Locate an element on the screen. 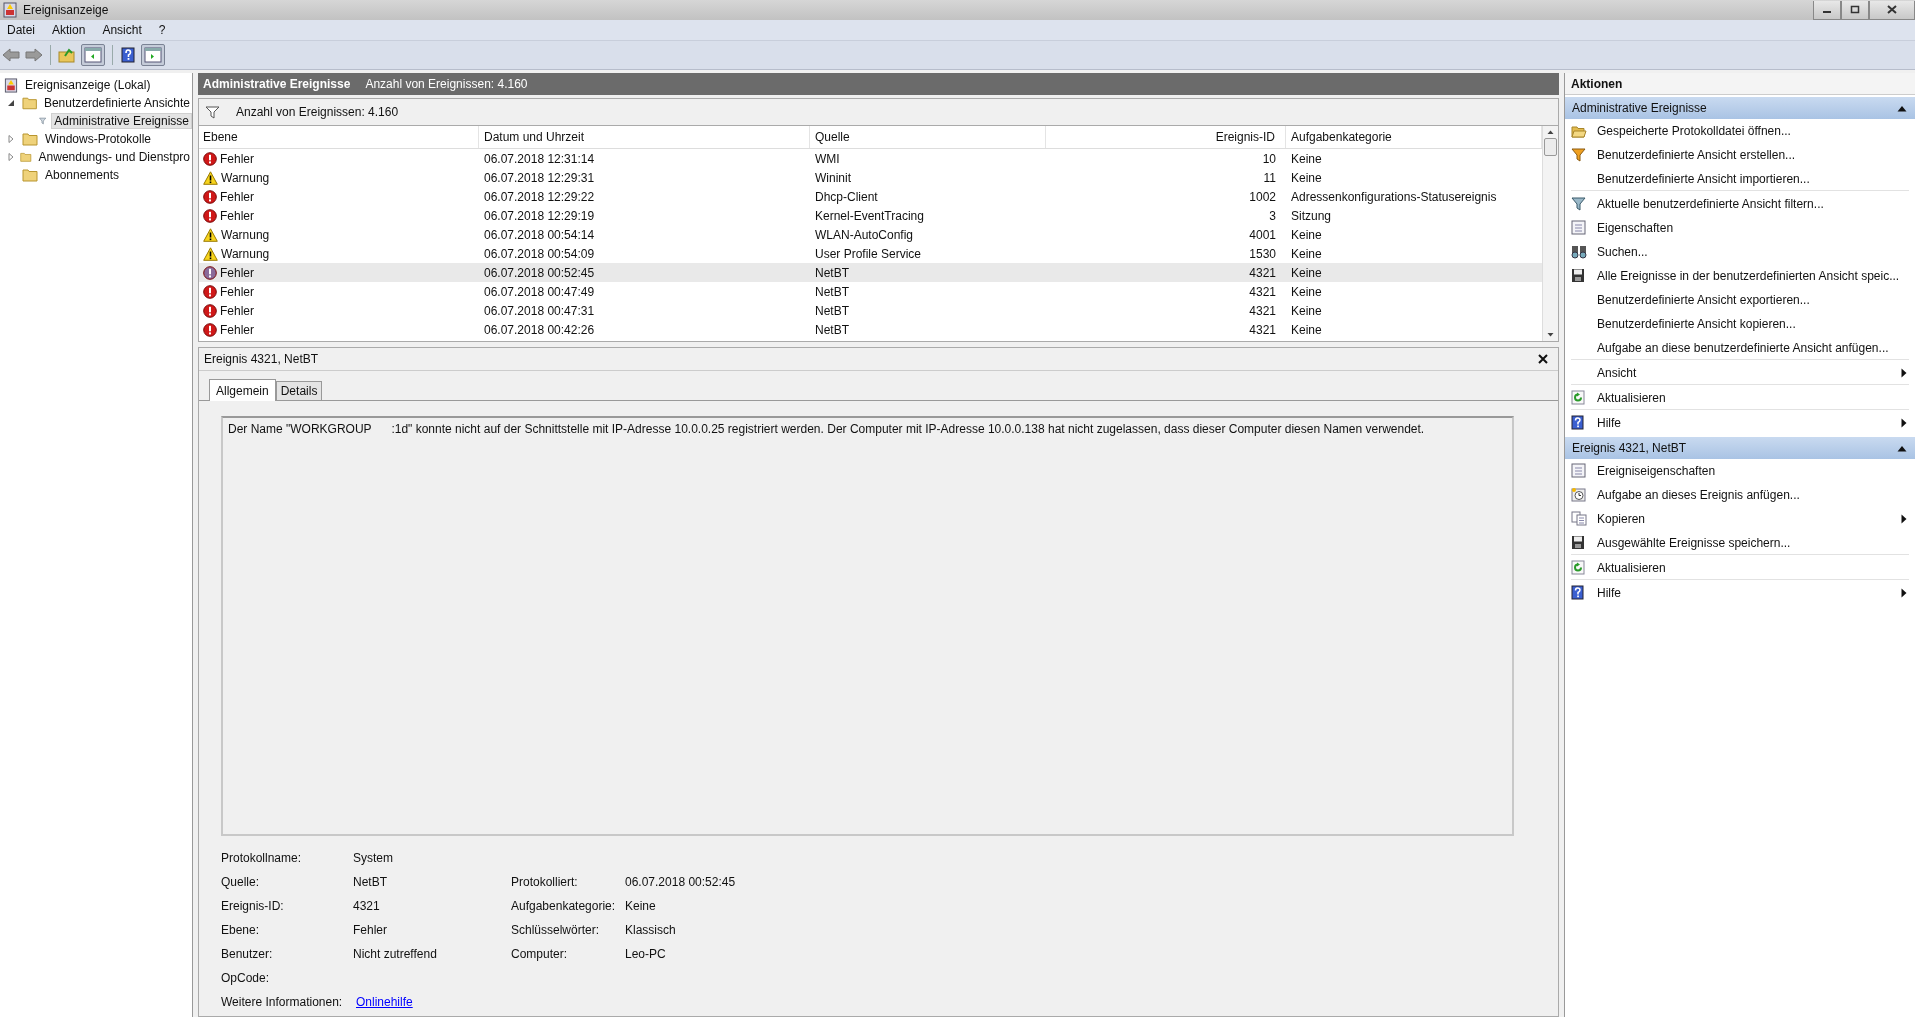  property-label: Protokollname: is located at coordinates (262, 858).